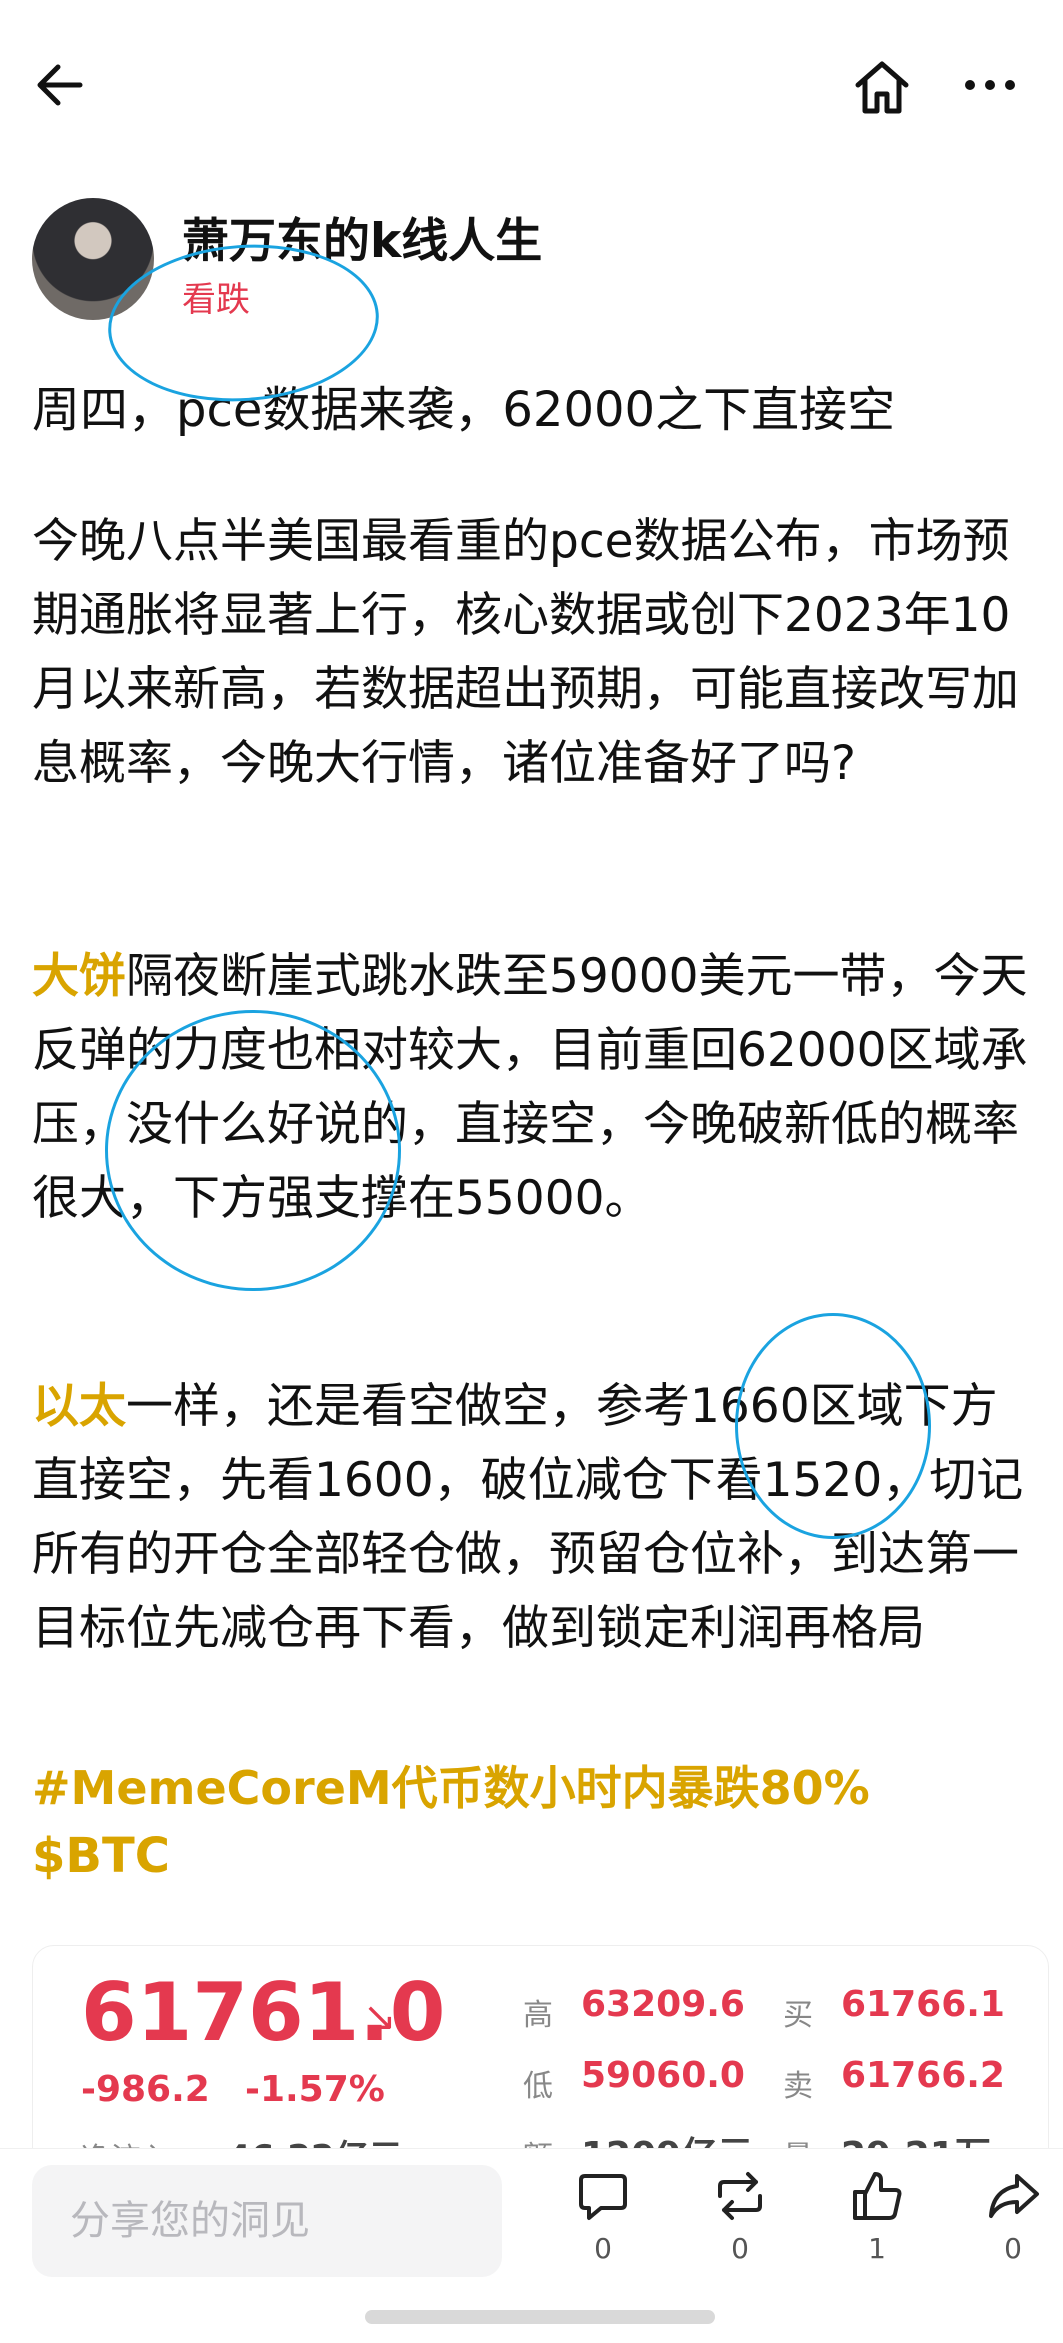 The height and width of the screenshot is (2343, 1063). What do you see at coordinates (538, 2086) in the screenshot?
I see `low-label: 低` at bounding box center [538, 2086].